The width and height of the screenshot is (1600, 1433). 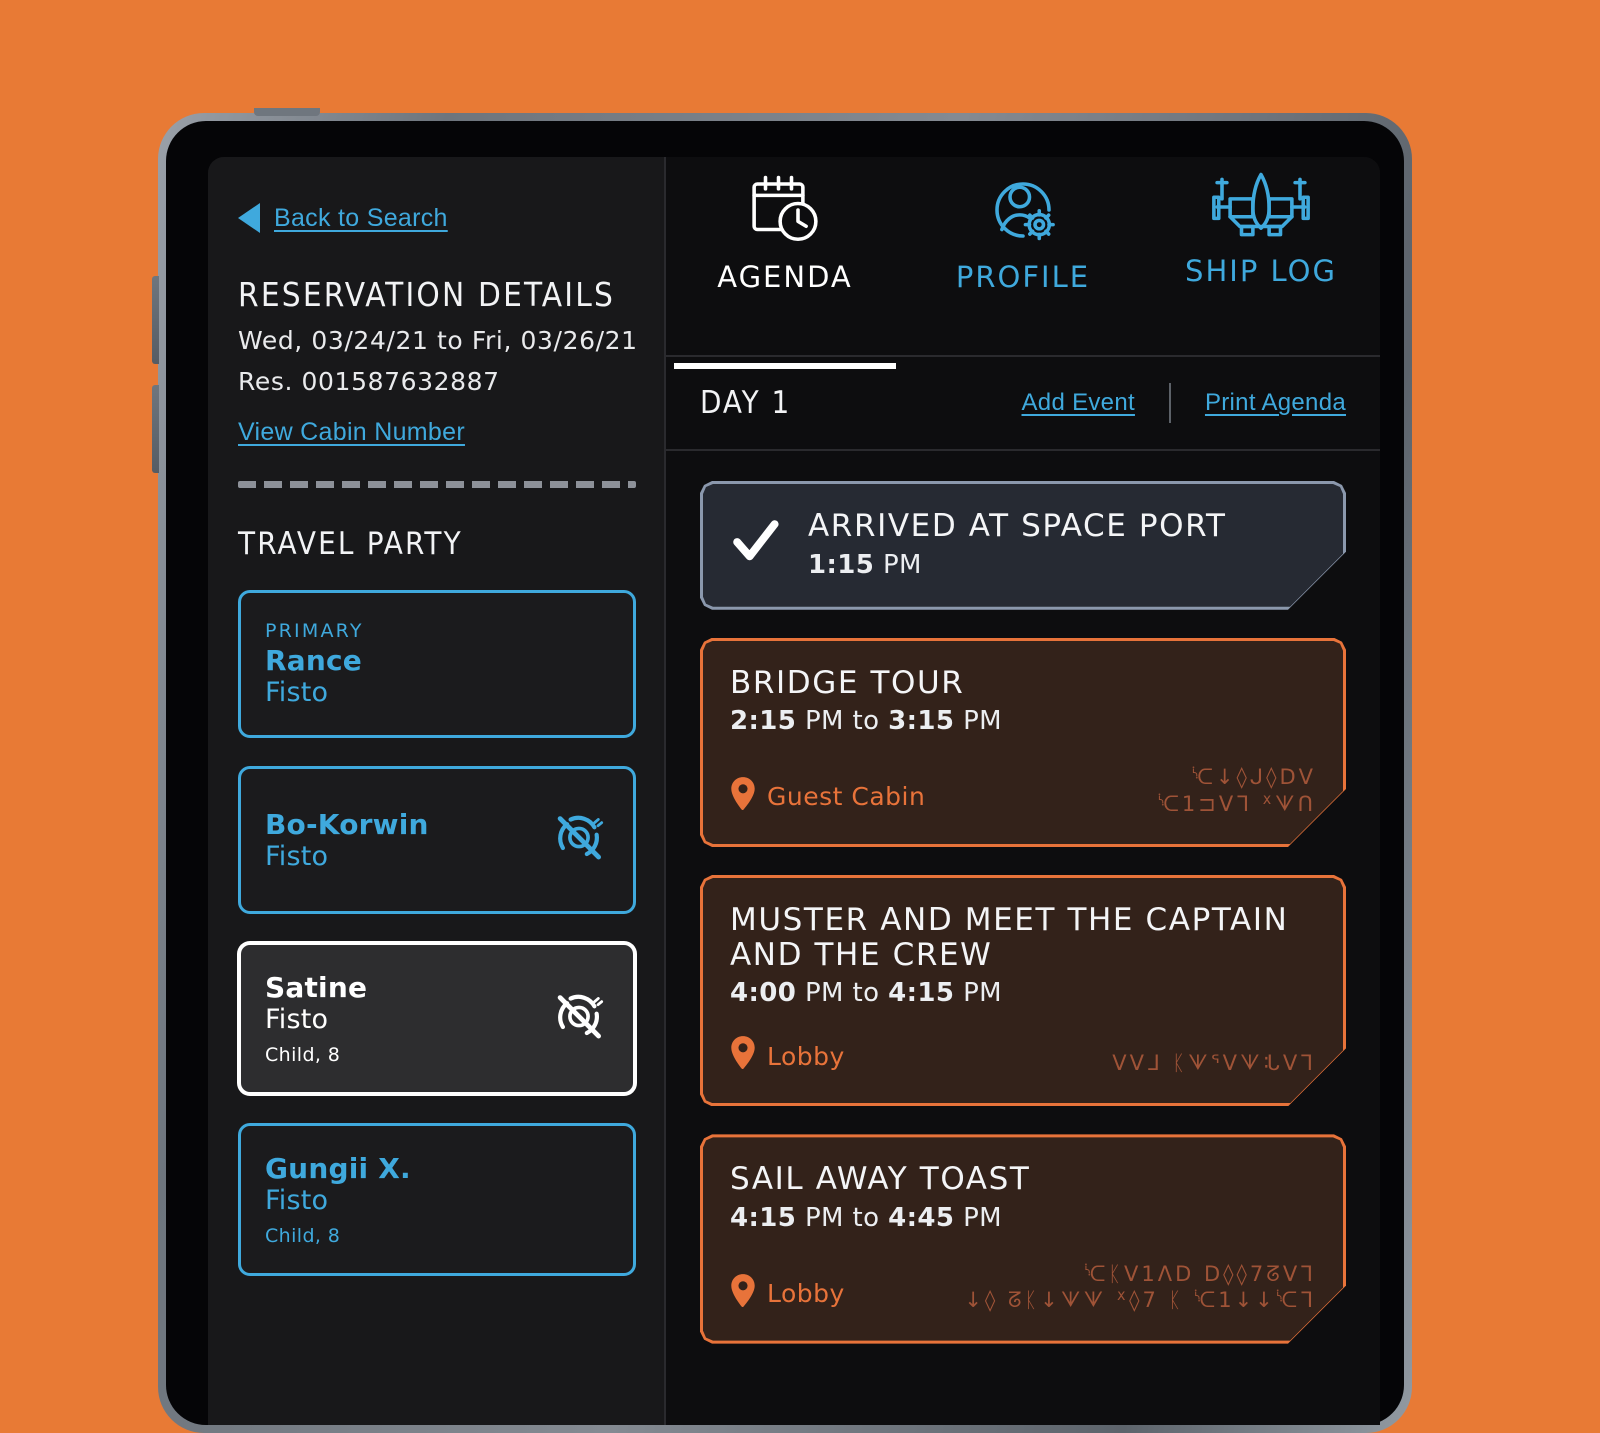 What do you see at coordinates (1023, 1218) in the screenshot?
I see `event-time: 4:15 PM to 4:45 PM` at bounding box center [1023, 1218].